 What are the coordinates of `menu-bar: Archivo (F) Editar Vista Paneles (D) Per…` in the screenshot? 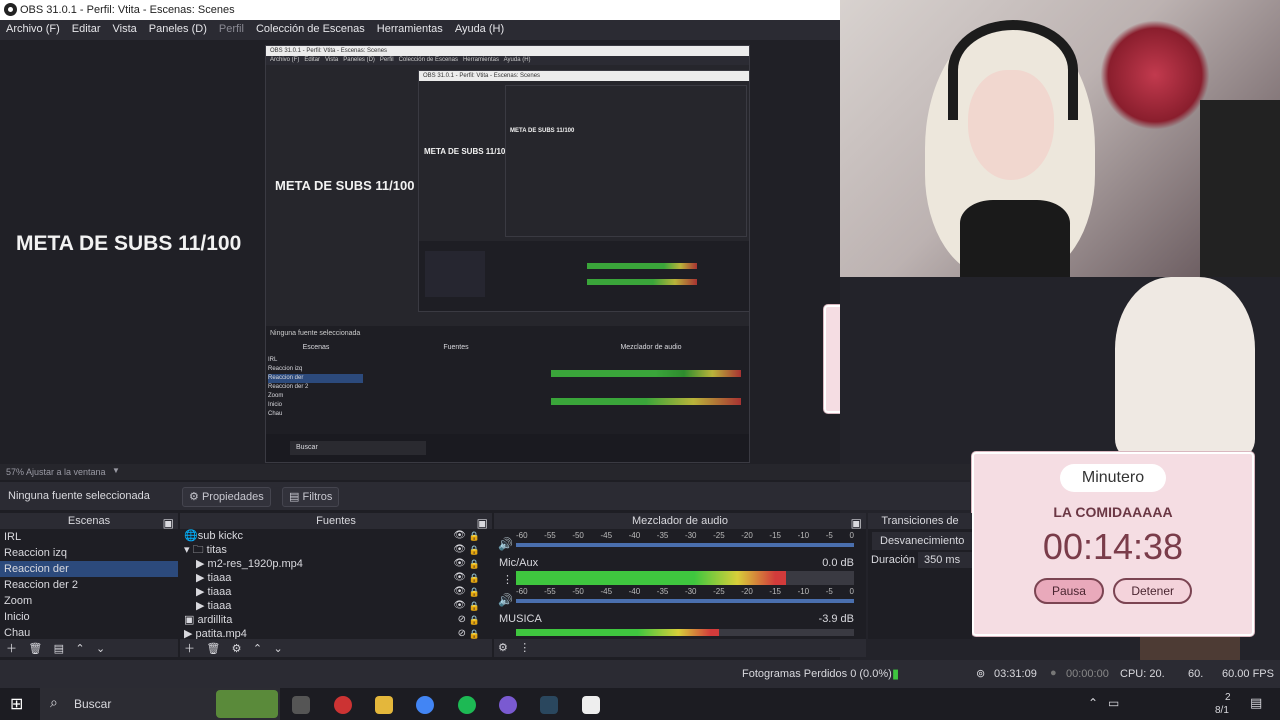 It's located at (420, 30).